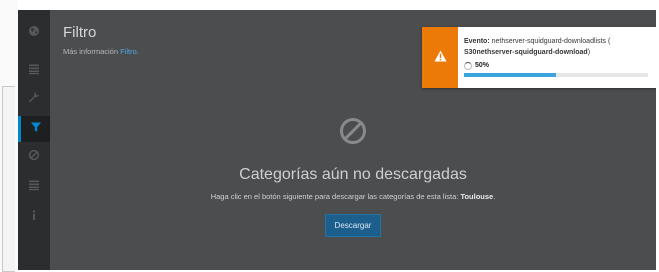 The width and height of the screenshot is (659, 272). I want to click on progress-text: 50%, so click(482, 65).